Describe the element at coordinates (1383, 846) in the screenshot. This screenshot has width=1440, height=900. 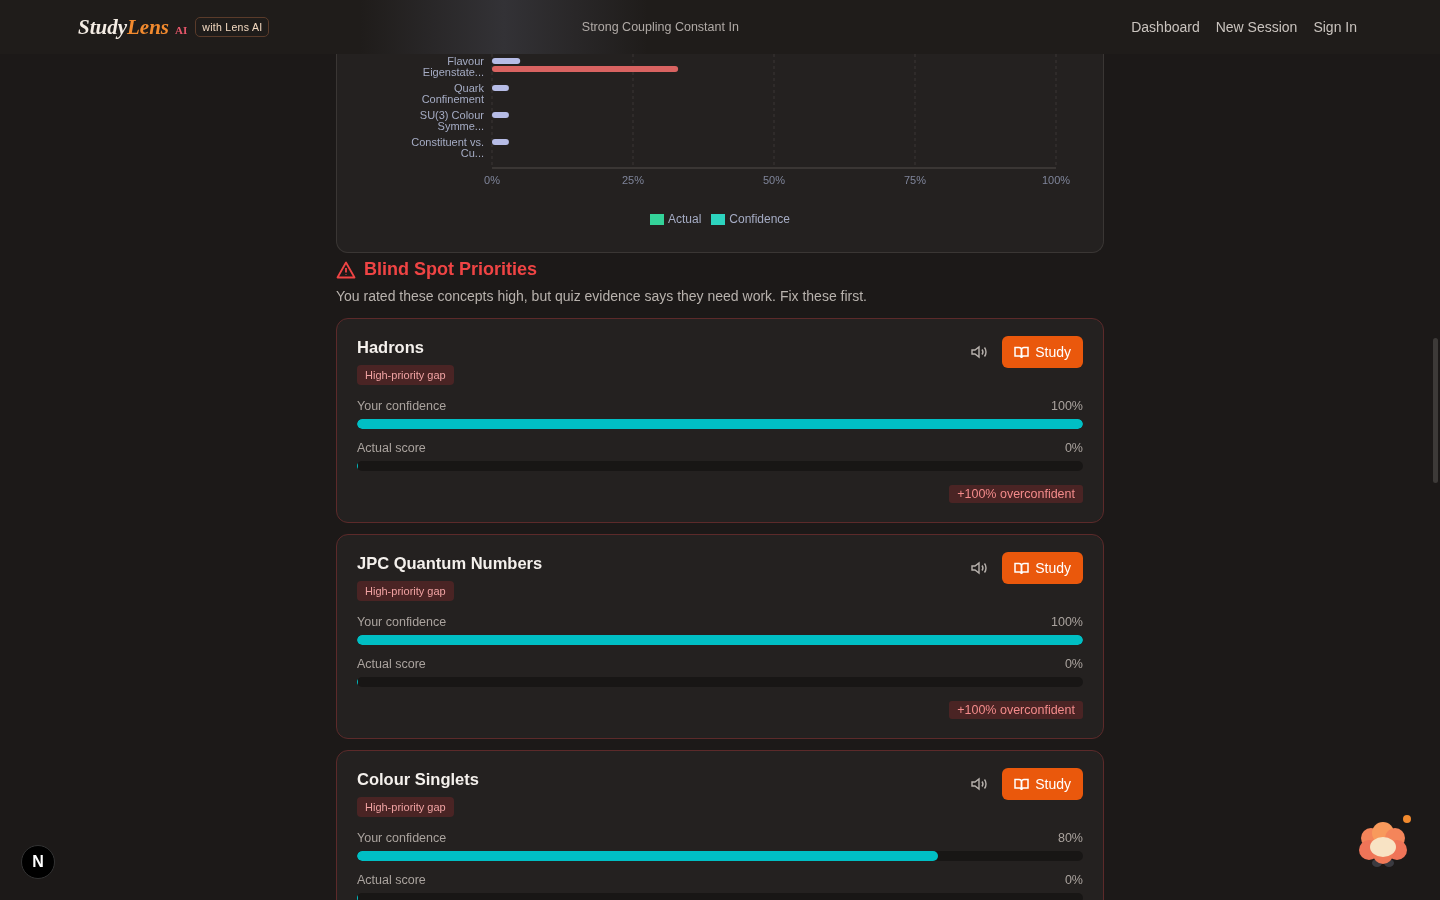
I see `assistant-icon` at that location.